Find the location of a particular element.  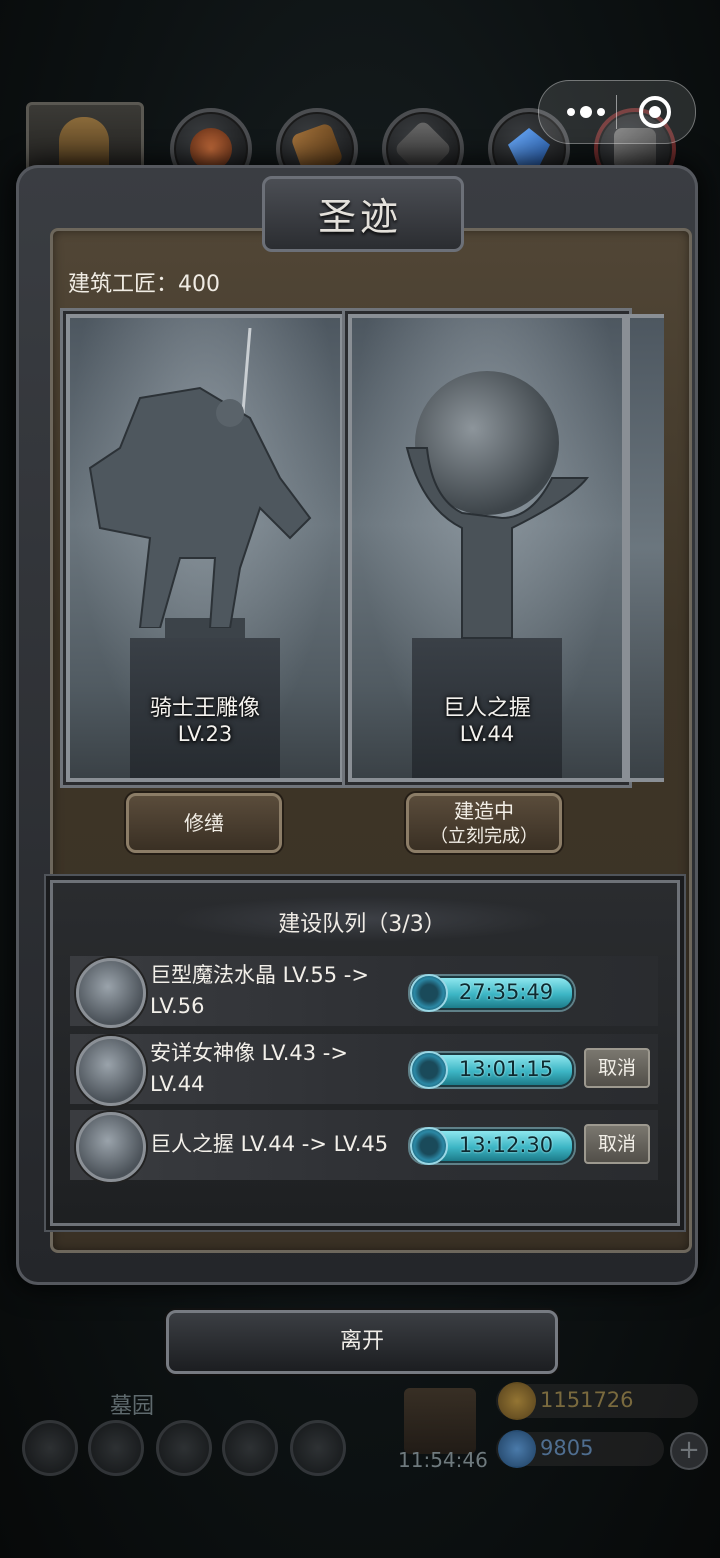

timer-value: 27:35:49 is located at coordinates (506, 992).